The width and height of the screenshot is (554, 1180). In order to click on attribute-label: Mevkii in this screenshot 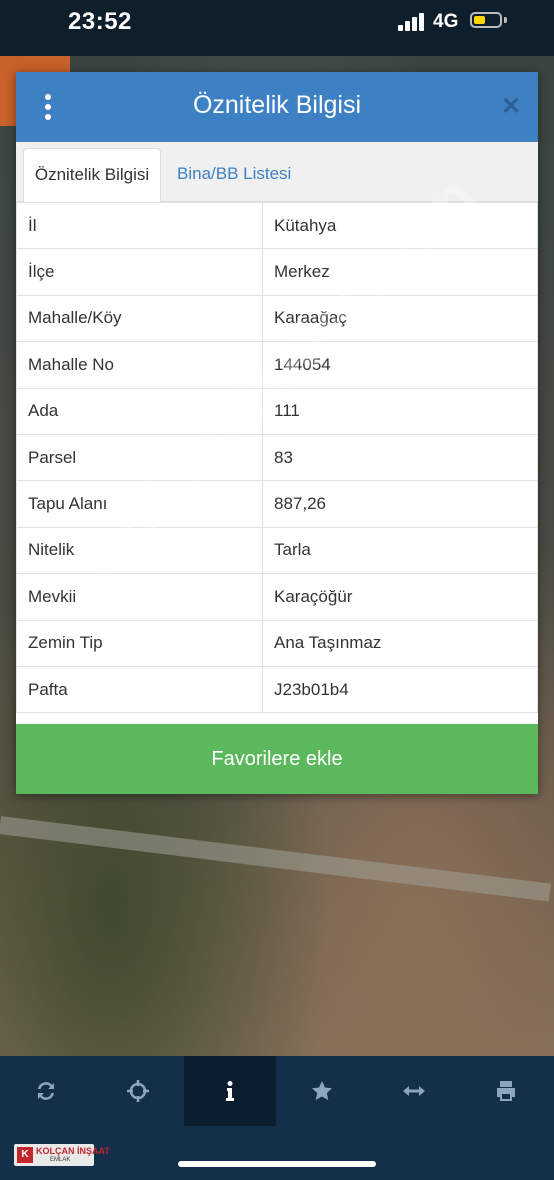, I will do `click(139, 597)`.